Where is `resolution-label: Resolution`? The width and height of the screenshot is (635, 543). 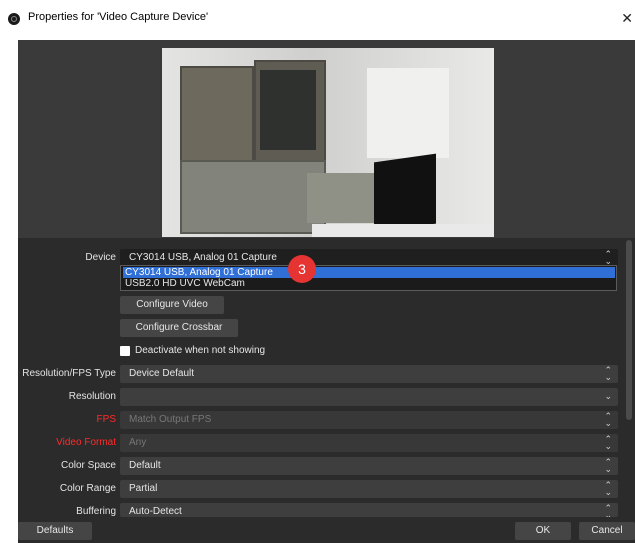 resolution-label: Resolution is located at coordinates (92, 396).